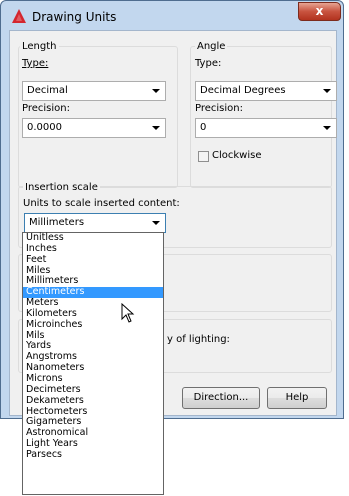  What do you see at coordinates (74, 17) in the screenshot?
I see `window-title: Drawing Units` at bounding box center [74, 17].